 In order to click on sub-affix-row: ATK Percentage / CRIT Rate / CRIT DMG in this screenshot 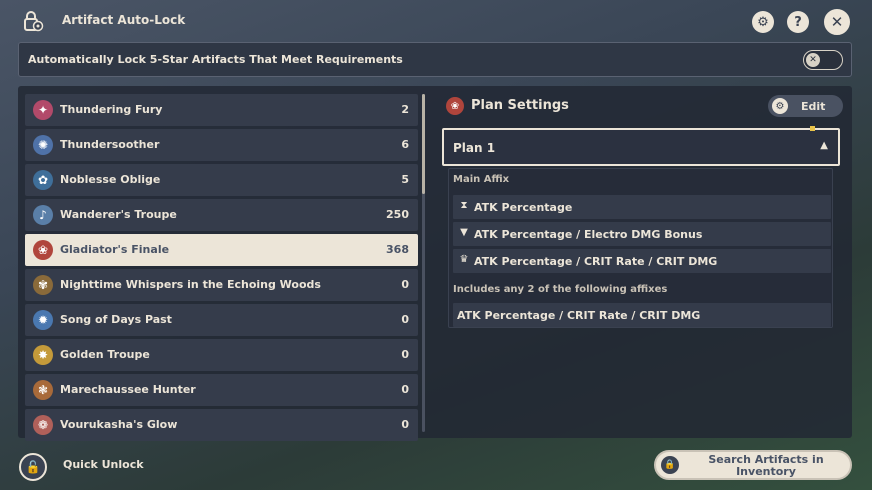, I will do `click(642, 315)`.